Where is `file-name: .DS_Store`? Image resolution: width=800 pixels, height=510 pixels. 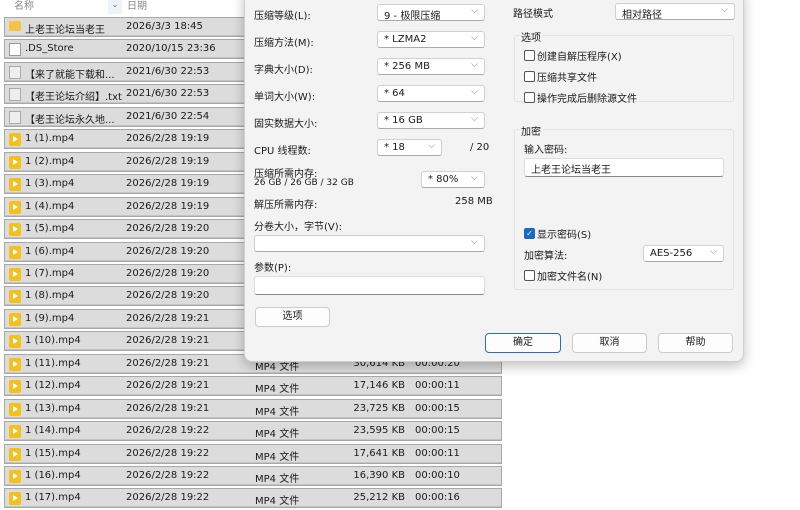
file-name: .DS_Store is located at coordinates (49, 49).